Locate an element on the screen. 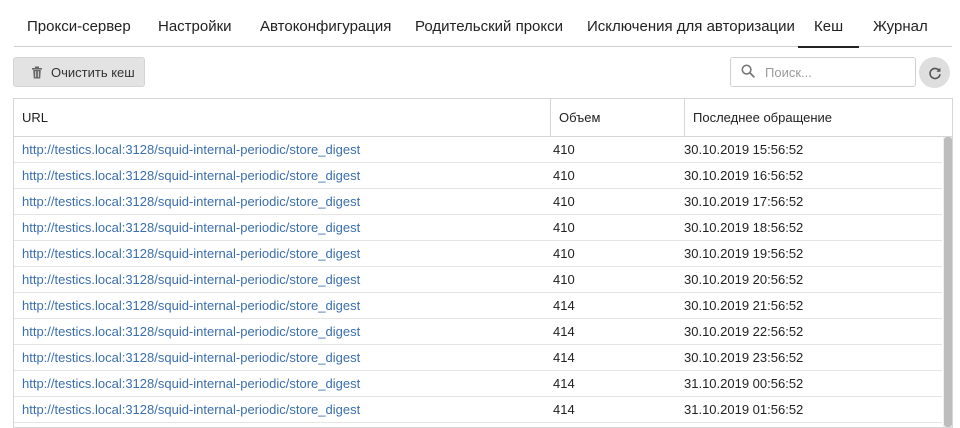  last-access-cell: 30.10.2019 16:56:52 is located at coordinates (744, 175).